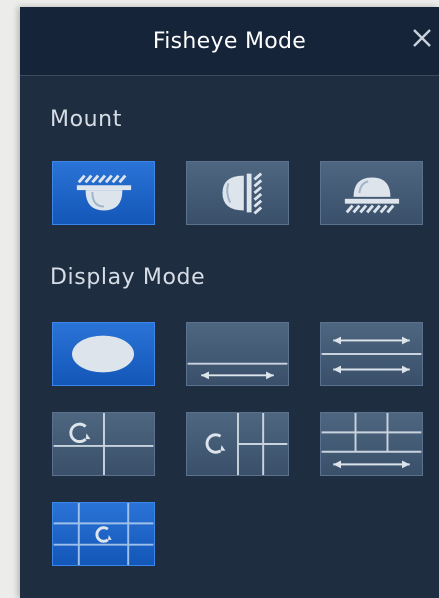  I want to click on fisheye-grid-icon, so click(103, 534).